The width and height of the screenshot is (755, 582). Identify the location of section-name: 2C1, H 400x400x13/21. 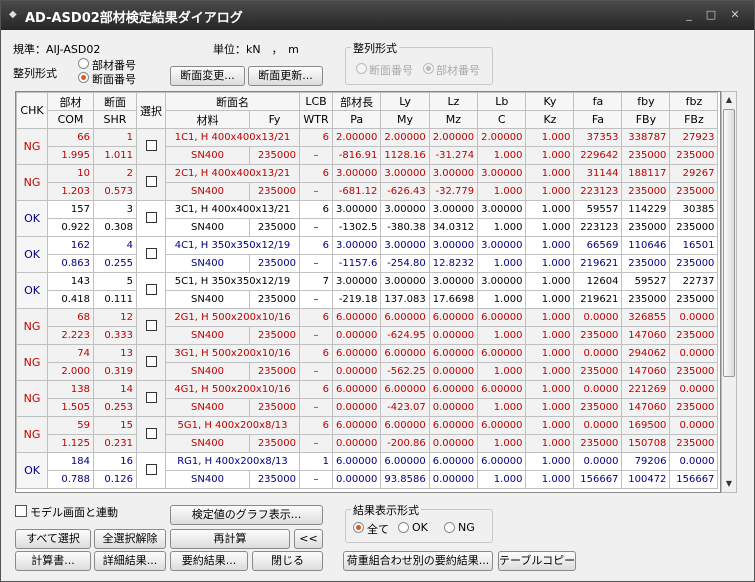
(232, 173).